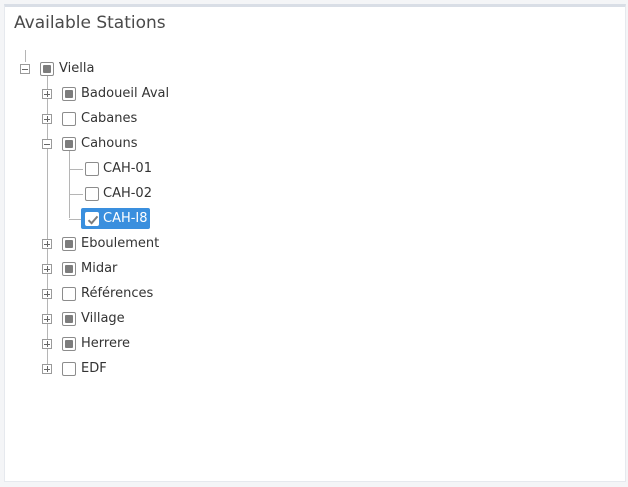 This screenshot has height=487, width=628. Describe the element at coordinates (90, 23) in the screenshot. I see `panel-title: Available Stations` at that location.